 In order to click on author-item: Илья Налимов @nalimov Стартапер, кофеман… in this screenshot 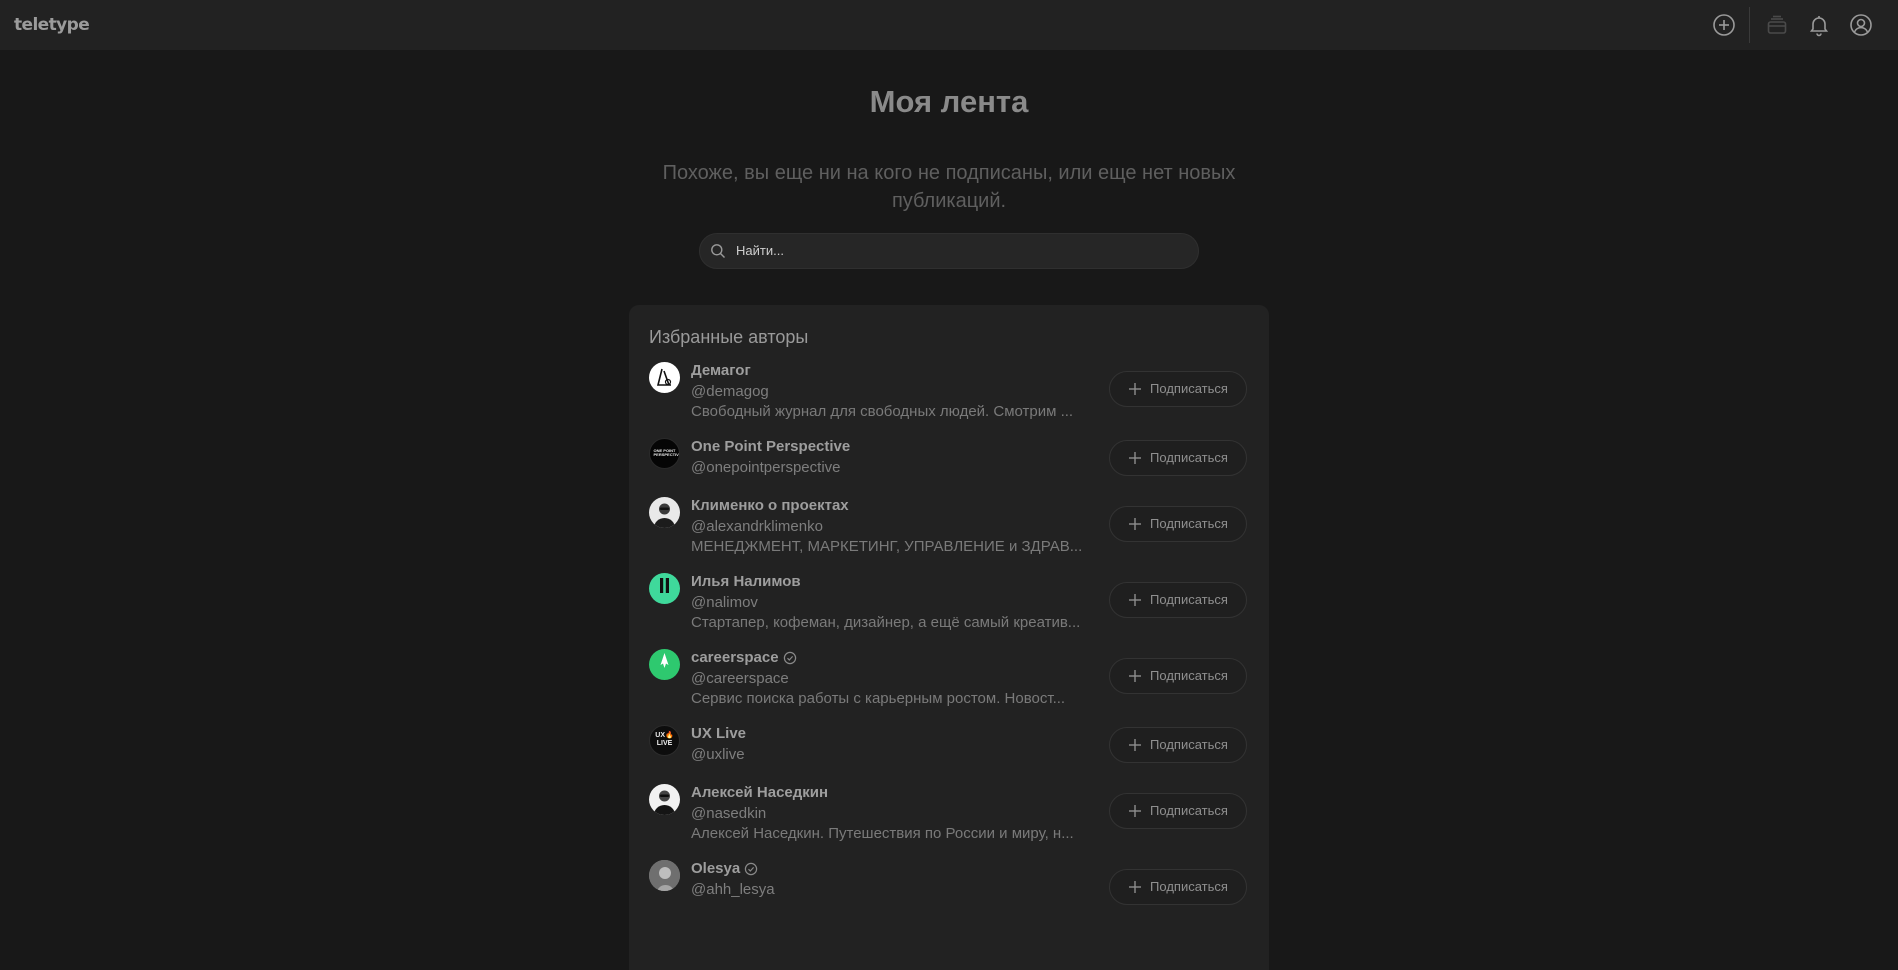, I will do `click(949, 602)`.